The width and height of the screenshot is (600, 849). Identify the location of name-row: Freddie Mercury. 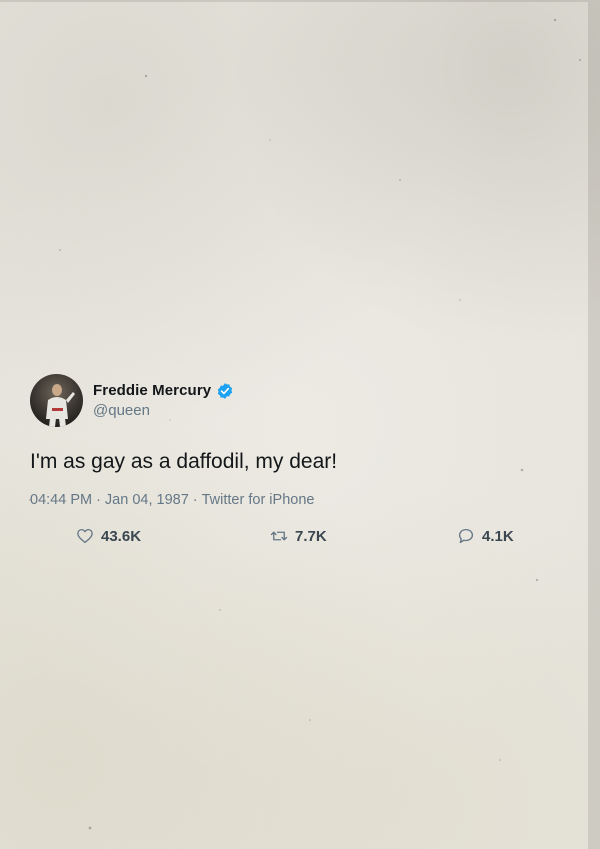
(163, 391).